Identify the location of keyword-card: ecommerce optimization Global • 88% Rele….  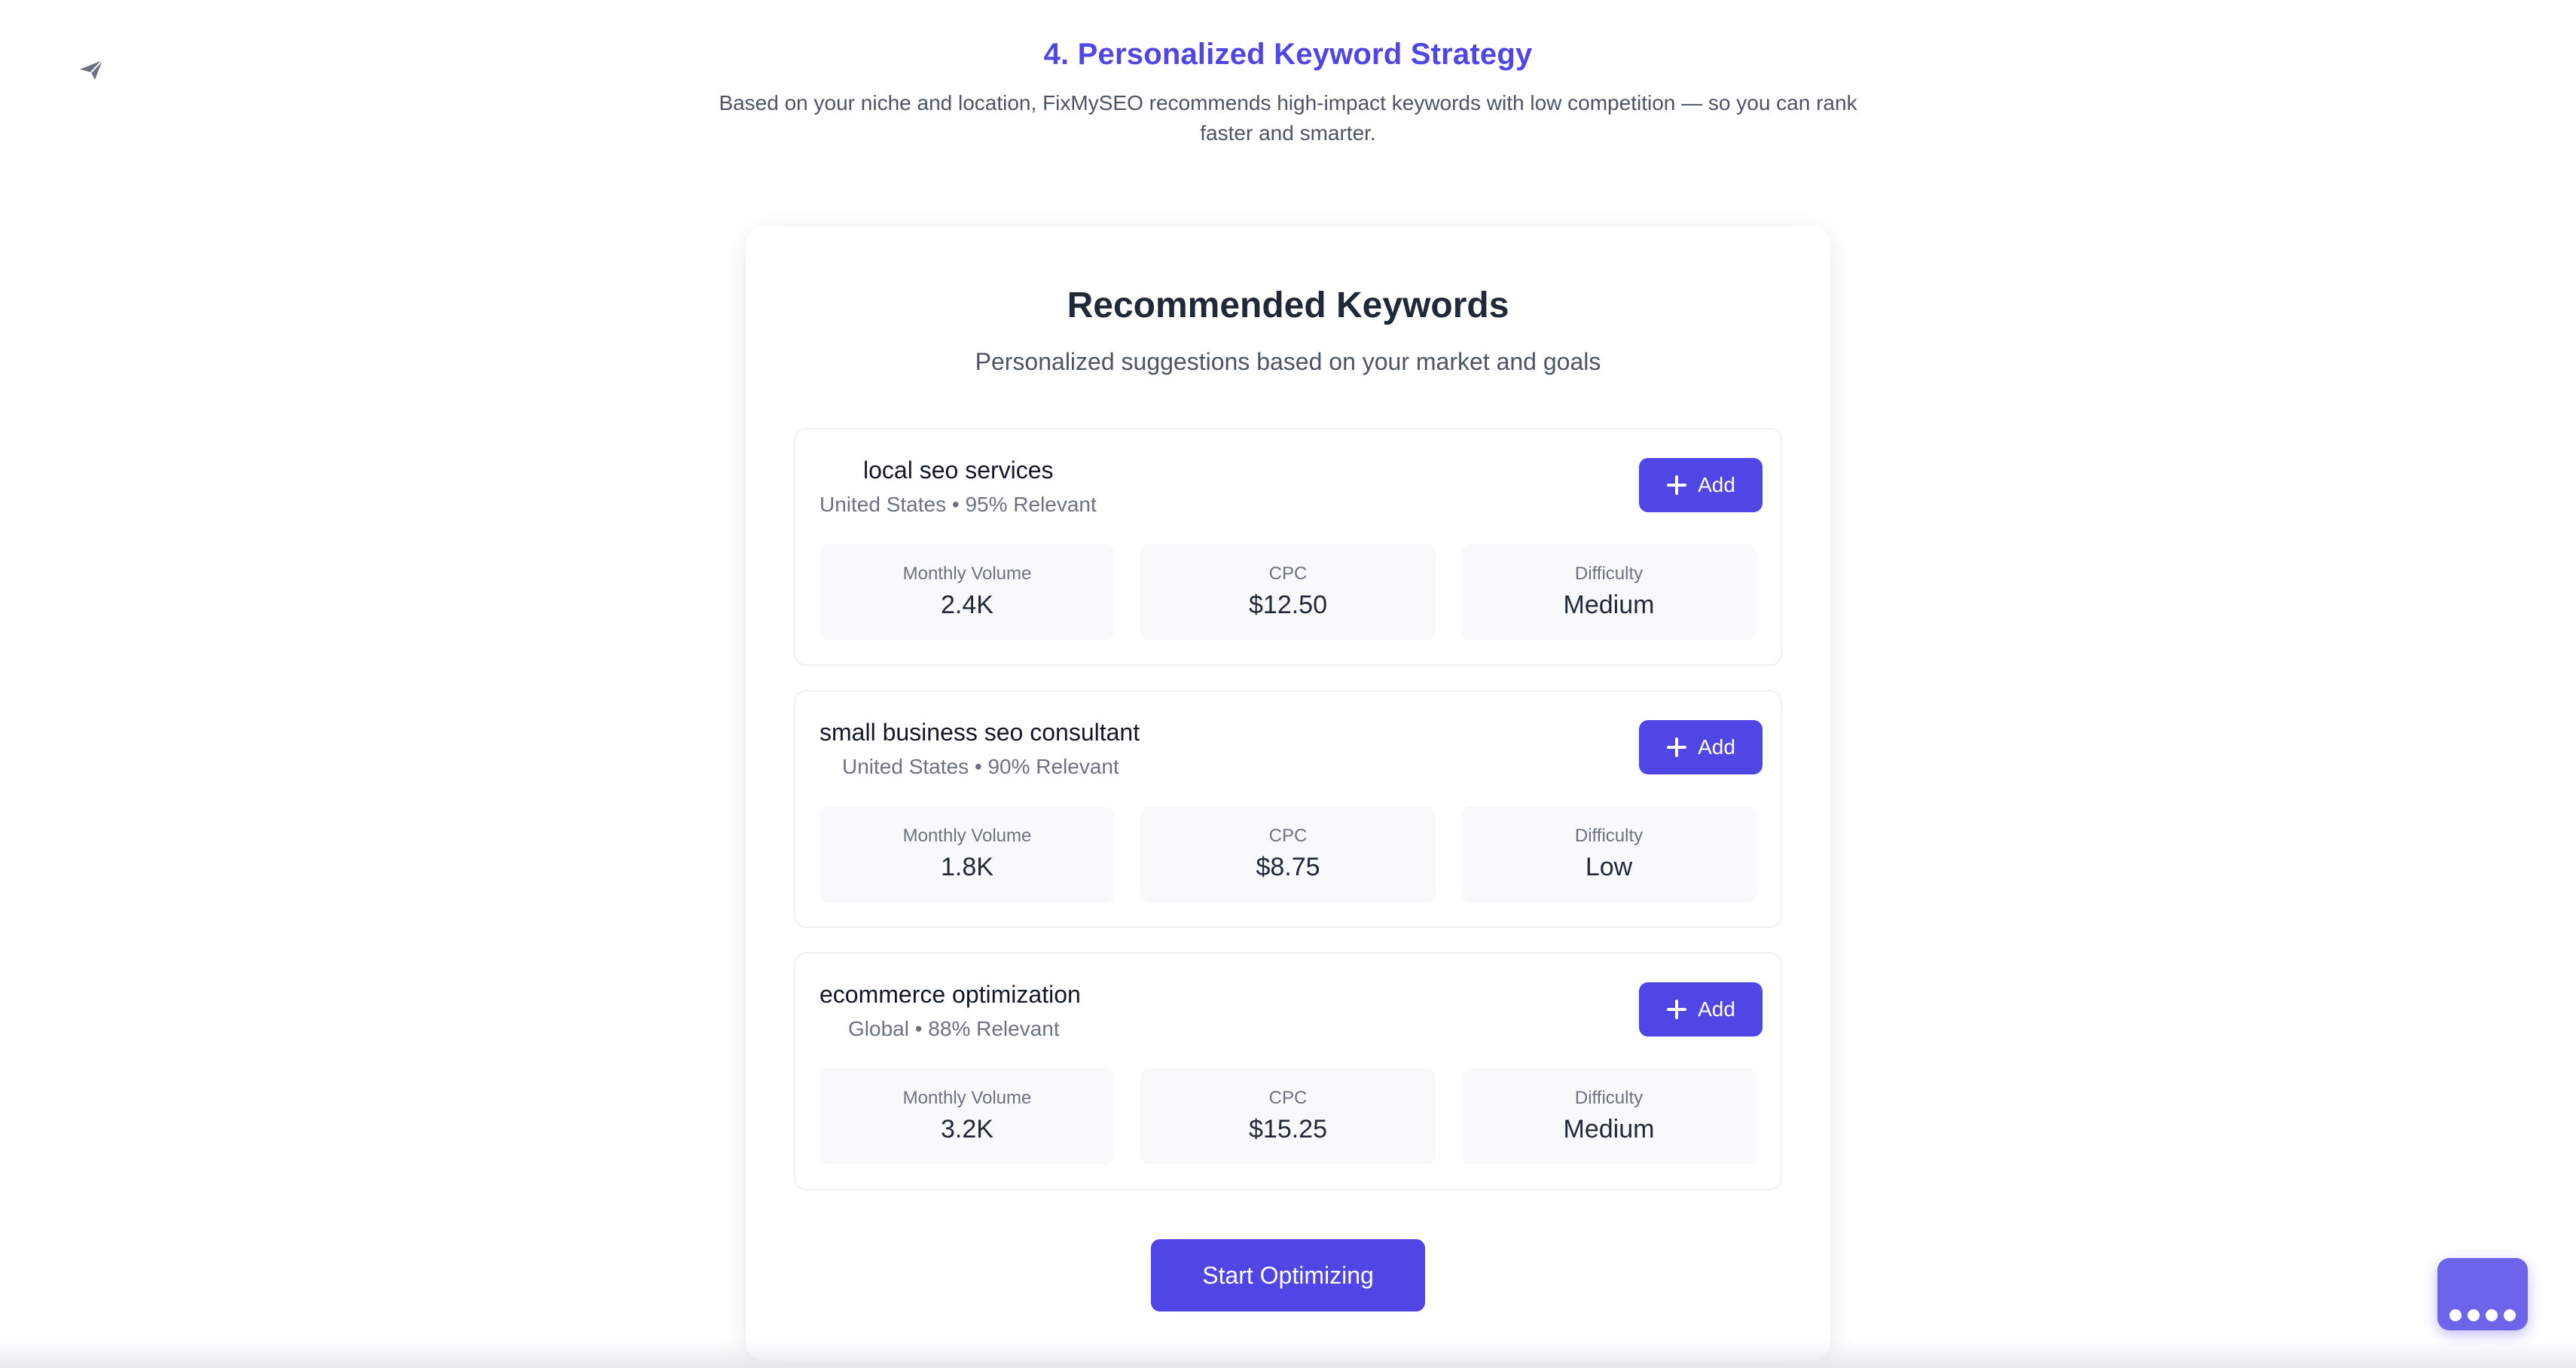
(1288, 1071).